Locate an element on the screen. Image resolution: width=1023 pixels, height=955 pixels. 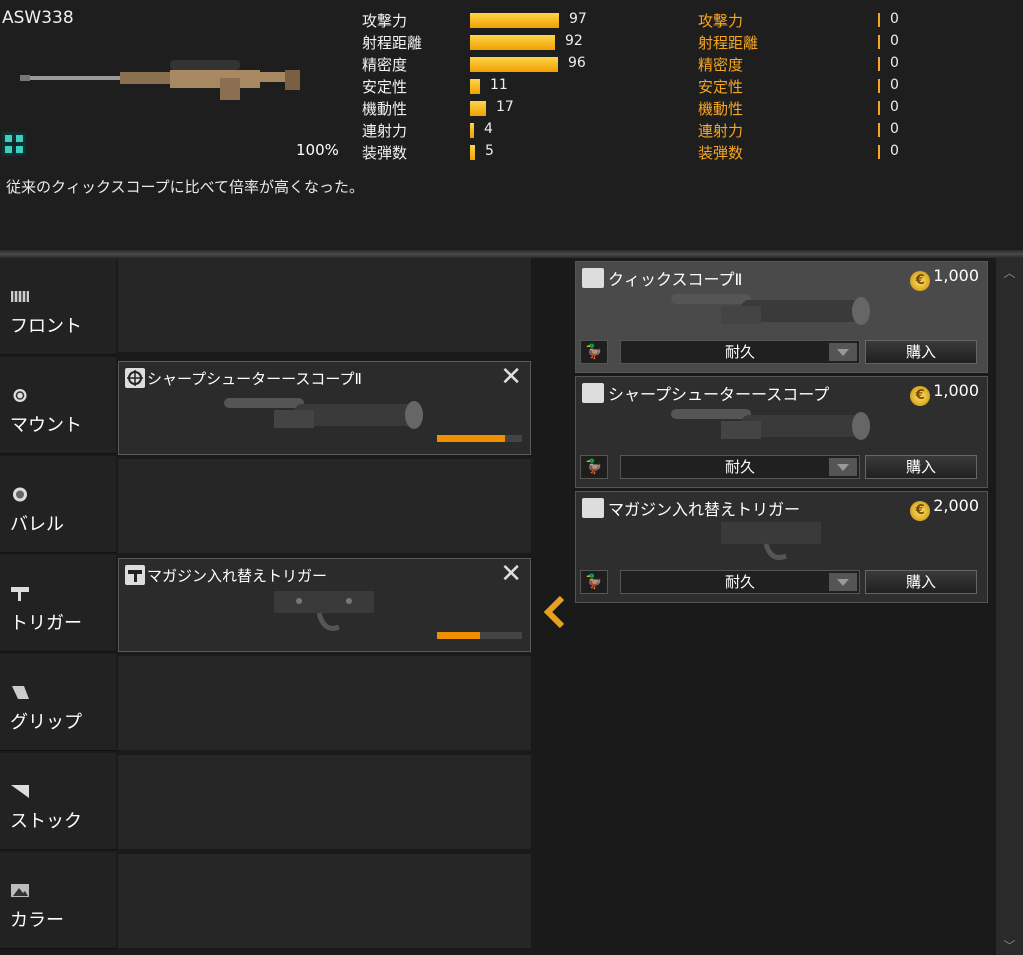
compare-stat-row: 攻撃力 0 is located at coordinates (813, 20).